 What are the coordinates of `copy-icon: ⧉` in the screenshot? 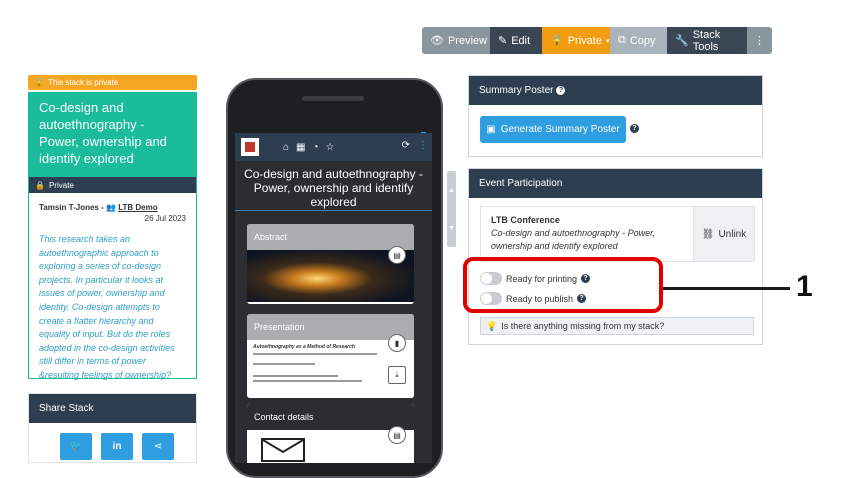 It's located at (622, 40).